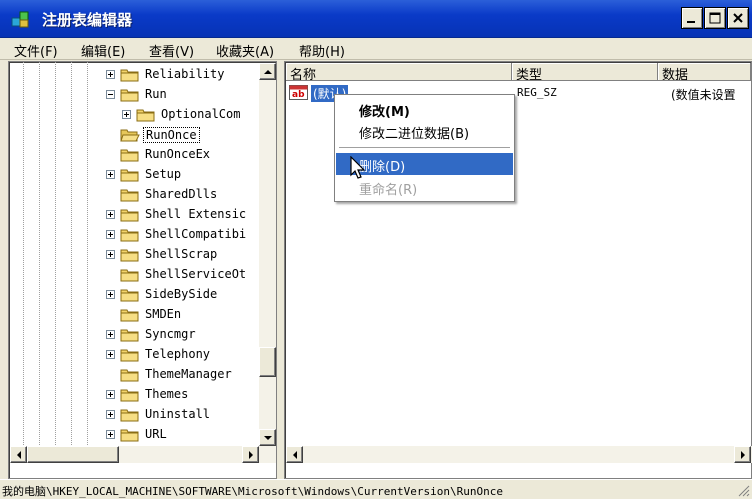  Describe the element at coordinates (376, 19) in the screenshot. I see `title-bar: 注册表编辑器` at that location.